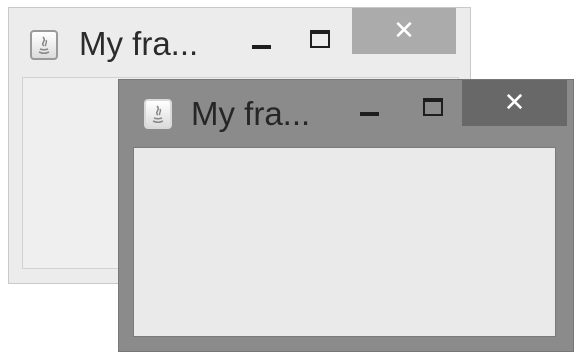 This screenshot has width=577, height=353. I want to click on title-bar: My fra... ✕, so click(346, 113).